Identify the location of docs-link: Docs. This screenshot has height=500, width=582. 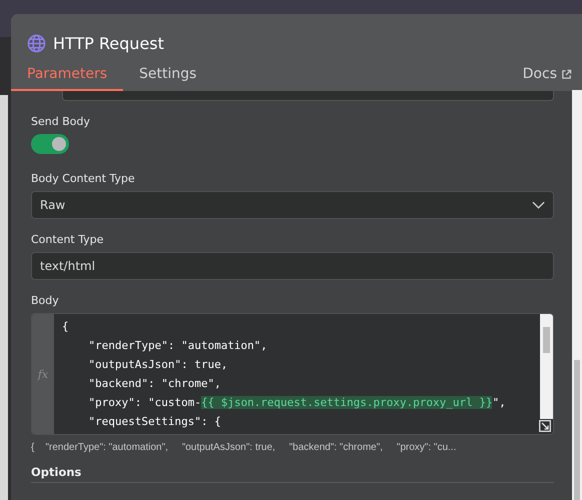
(547, 78).